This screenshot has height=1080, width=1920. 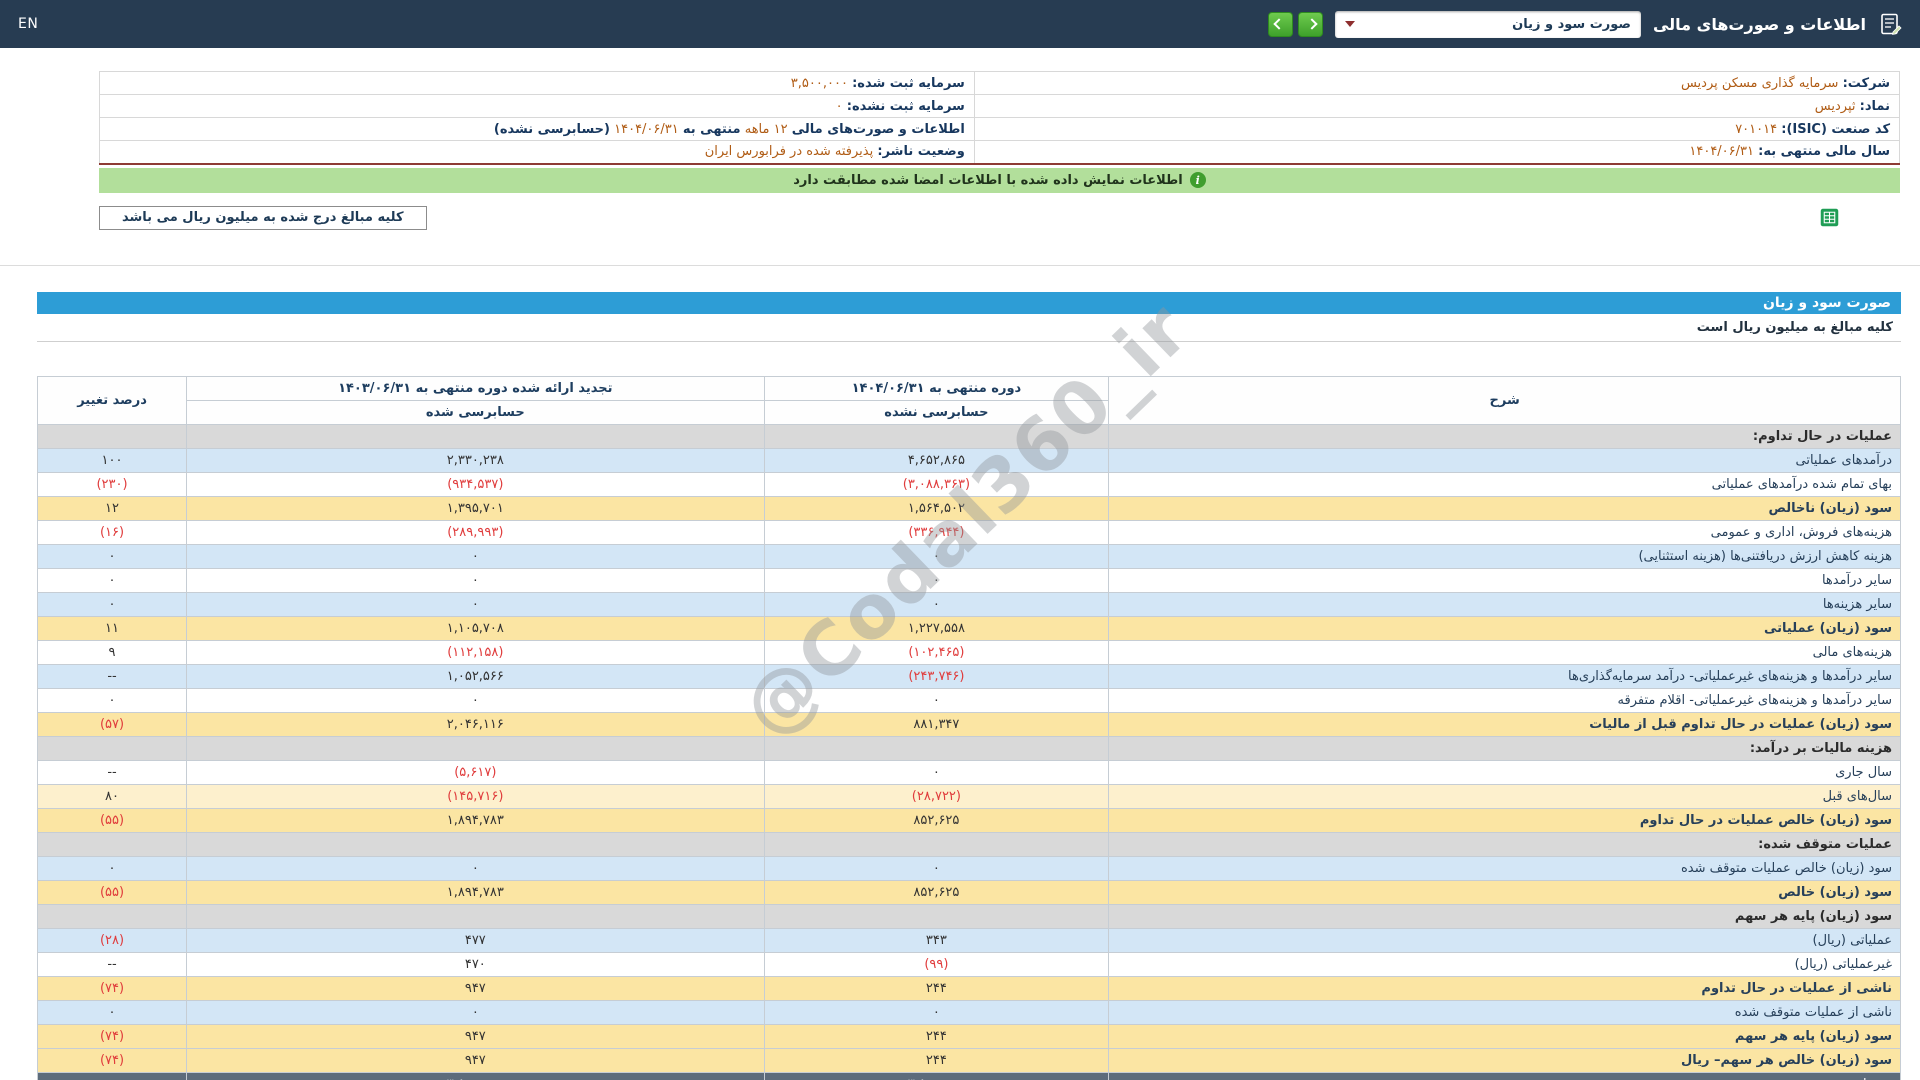 I want to click on row-percent-change: ۰, so click(x=112, y=1012).